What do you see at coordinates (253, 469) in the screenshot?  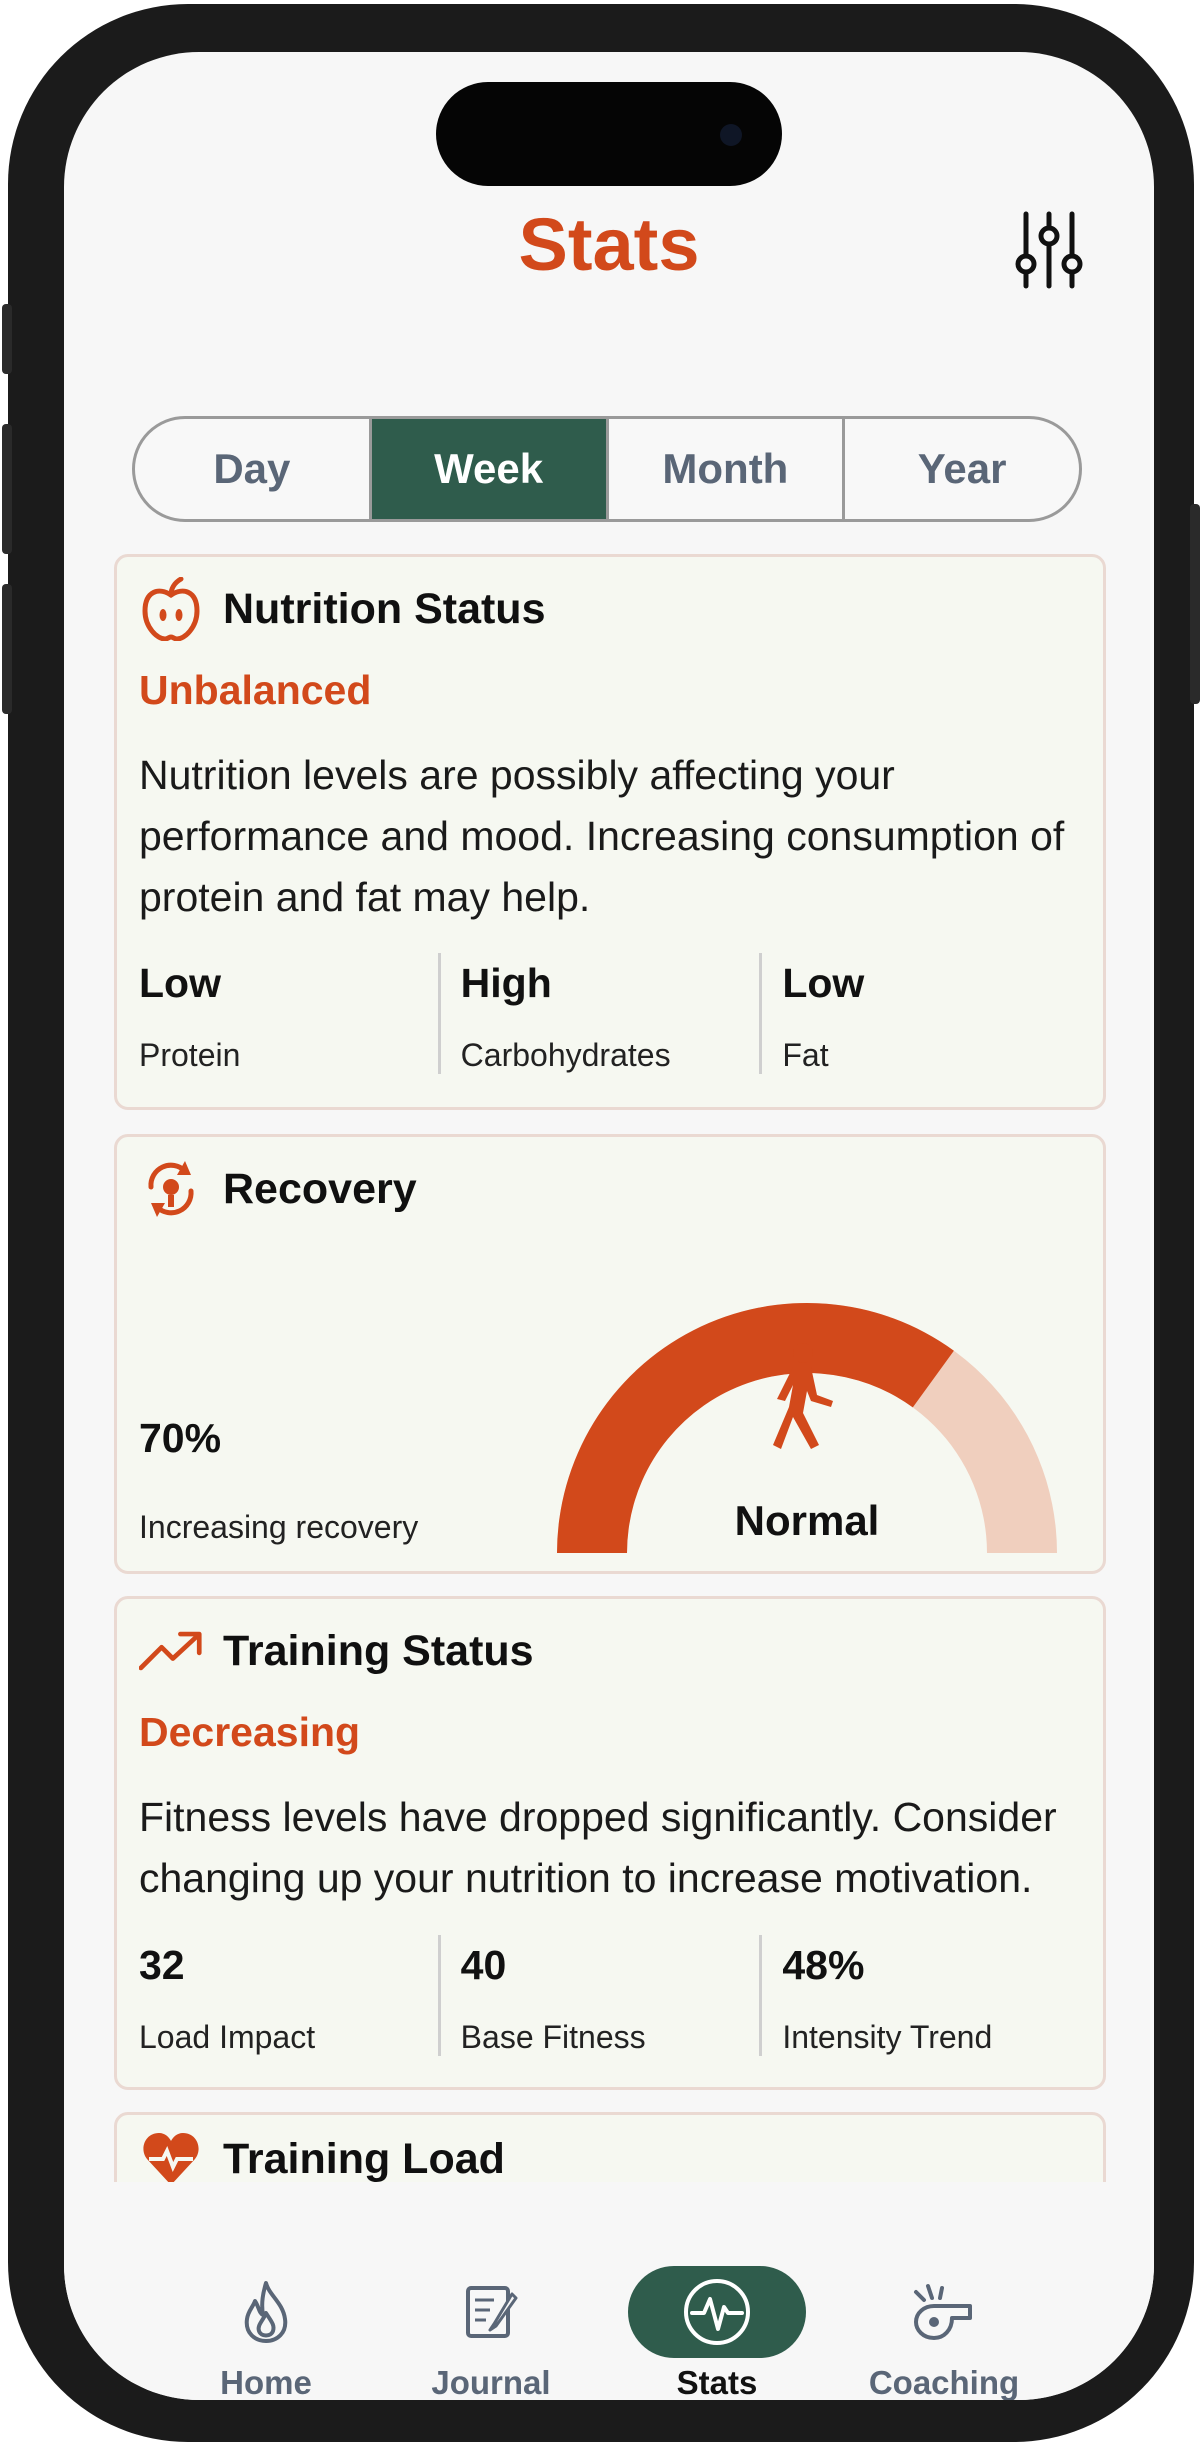 I see `tab-day: Day` at bounding box center [253, 469].